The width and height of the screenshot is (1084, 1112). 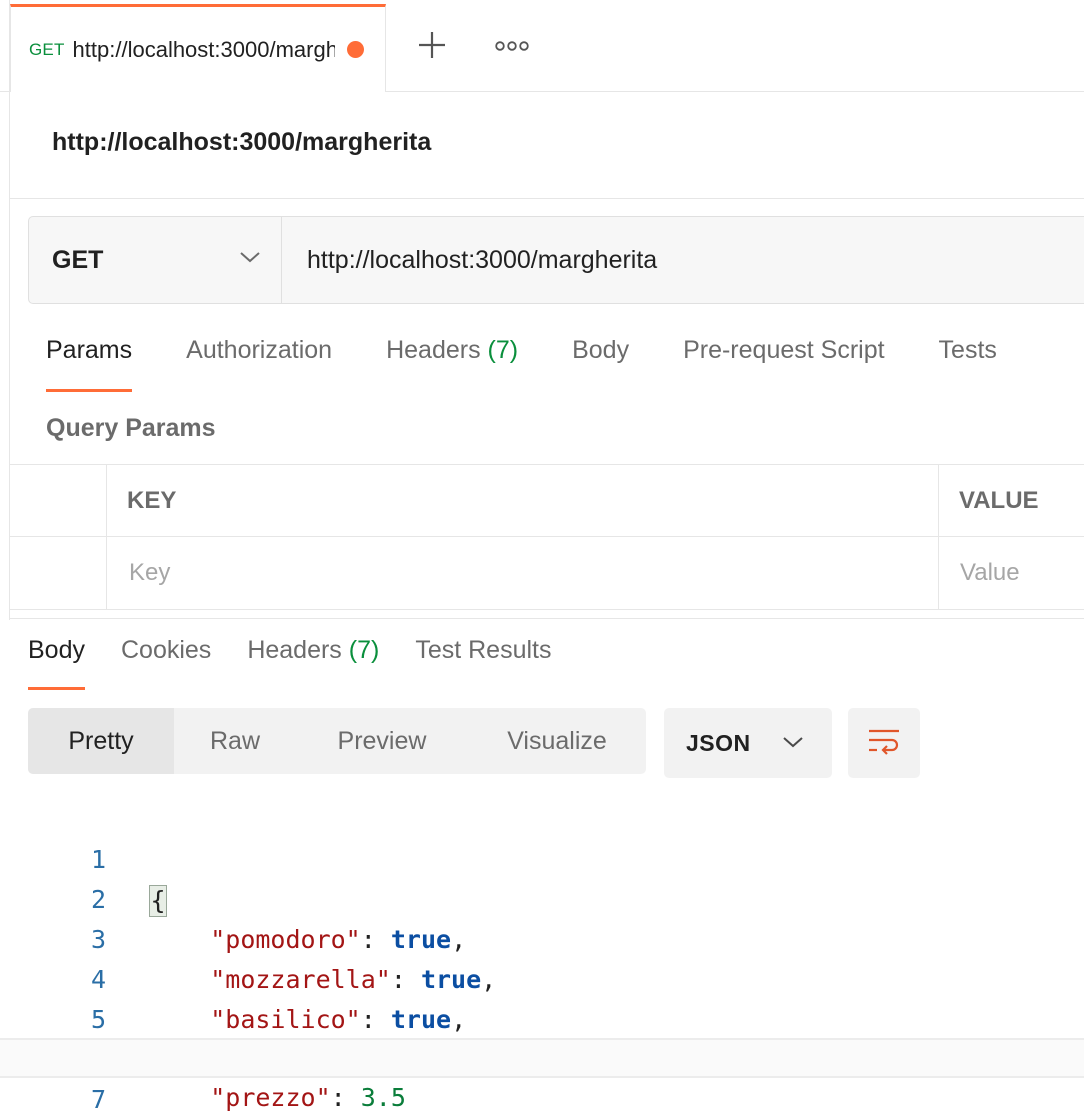 What do you see at coordinates (547, 573) in the screenshot?
I see `table-row: Key Value` at bounding box center [547, 573].